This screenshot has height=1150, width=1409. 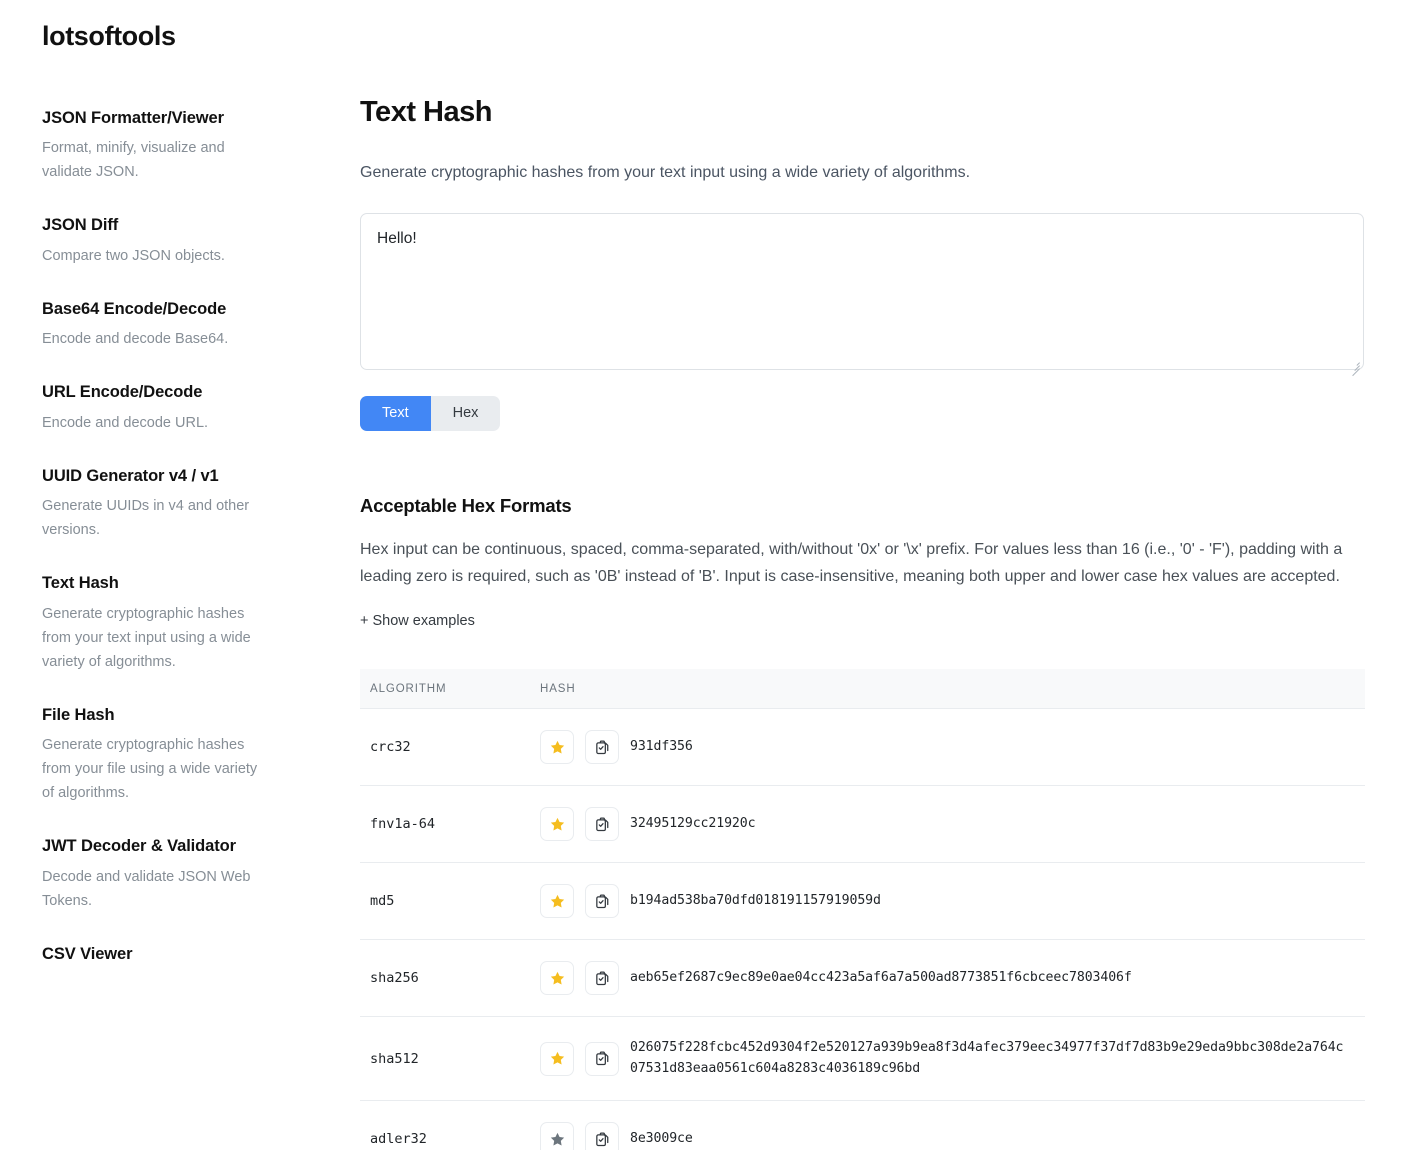 I want to click on table-row: md5 b194ad538ba70dfd018191157919059d, so click(x=862, y=901).